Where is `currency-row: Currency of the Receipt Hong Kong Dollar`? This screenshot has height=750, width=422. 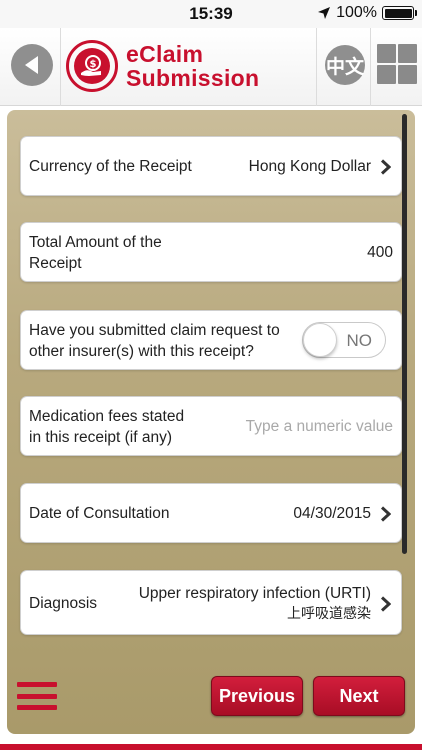 currency-row: Currency of the Receipt Hong Kong Dollar is located at coordinates (211, 166).